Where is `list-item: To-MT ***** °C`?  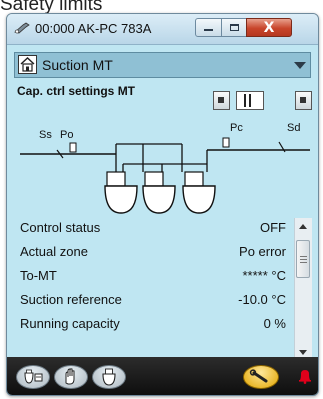 list-item: To-MT ***** °C is located at coordinates (154, 276).